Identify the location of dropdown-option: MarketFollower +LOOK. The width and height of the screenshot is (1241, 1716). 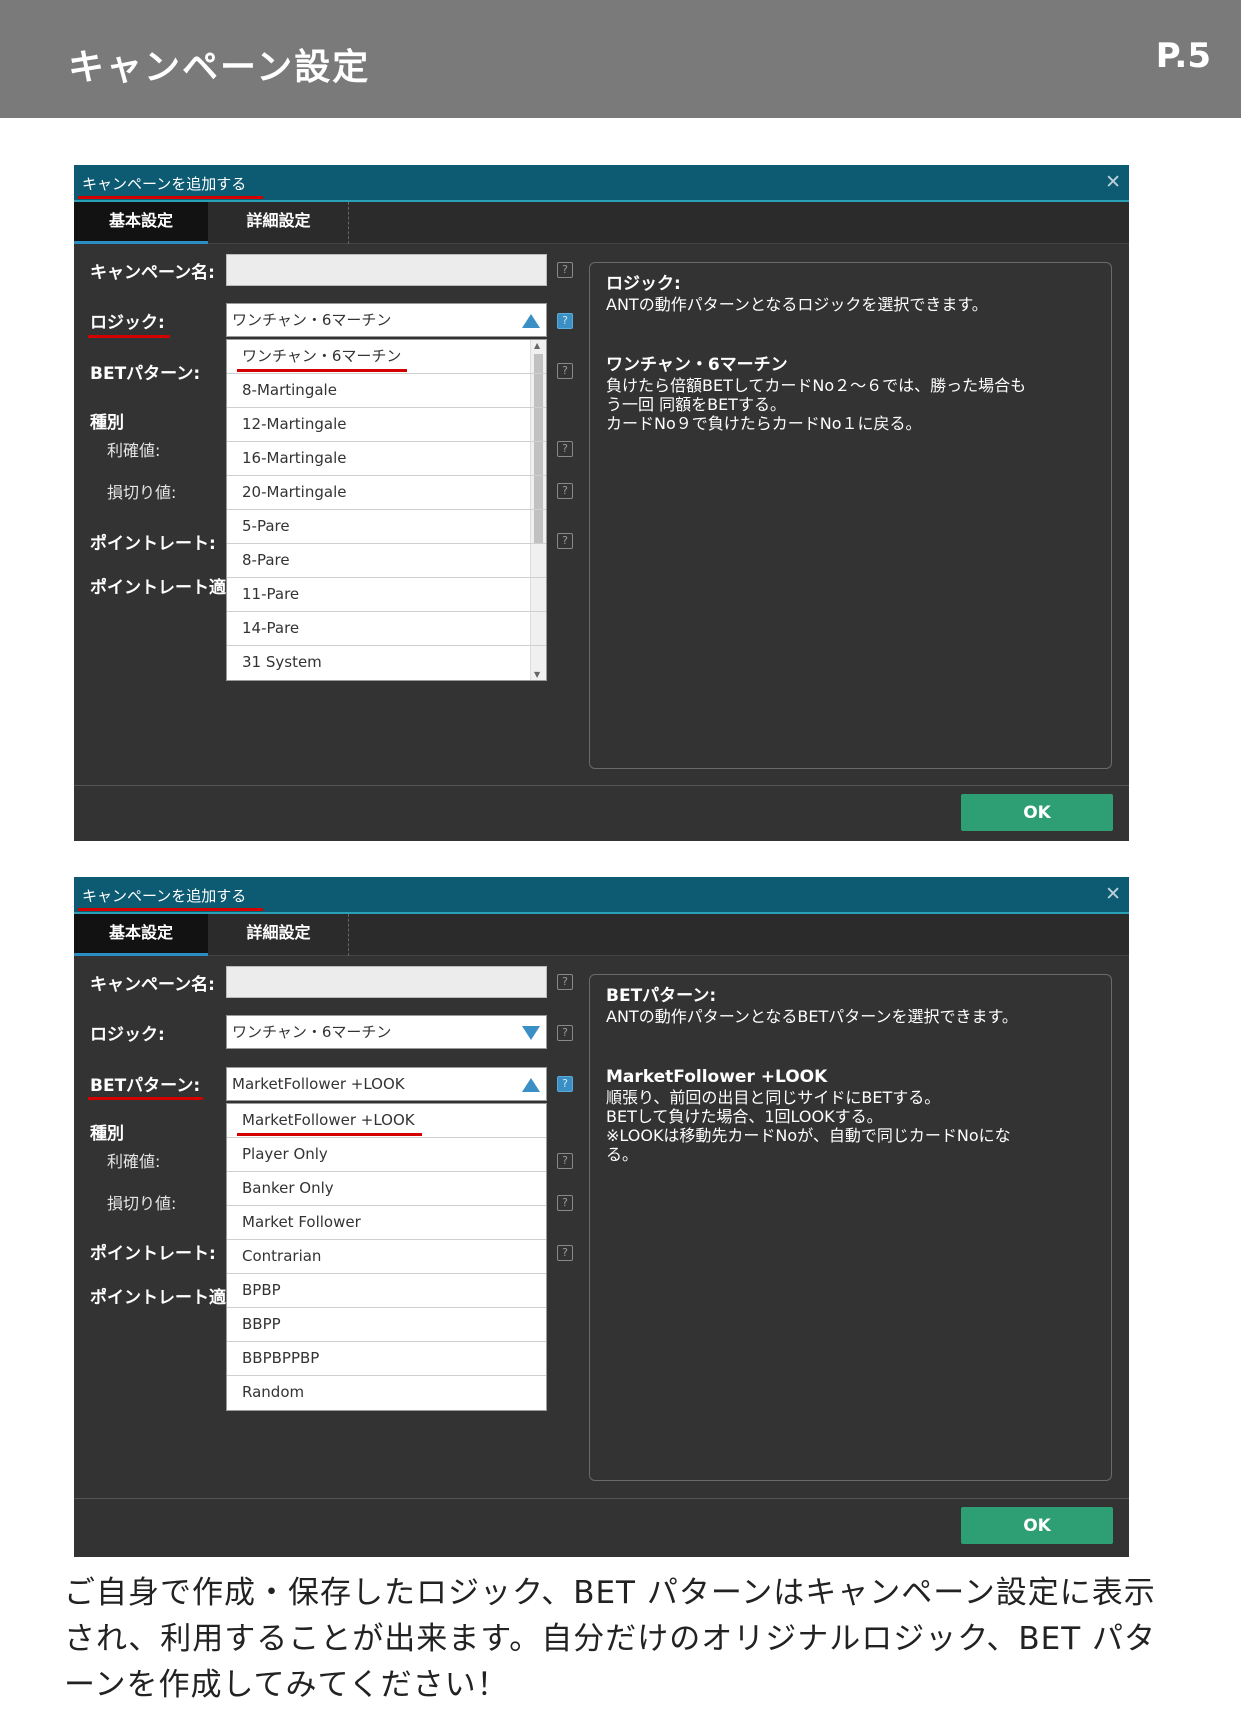
(386, 1121).